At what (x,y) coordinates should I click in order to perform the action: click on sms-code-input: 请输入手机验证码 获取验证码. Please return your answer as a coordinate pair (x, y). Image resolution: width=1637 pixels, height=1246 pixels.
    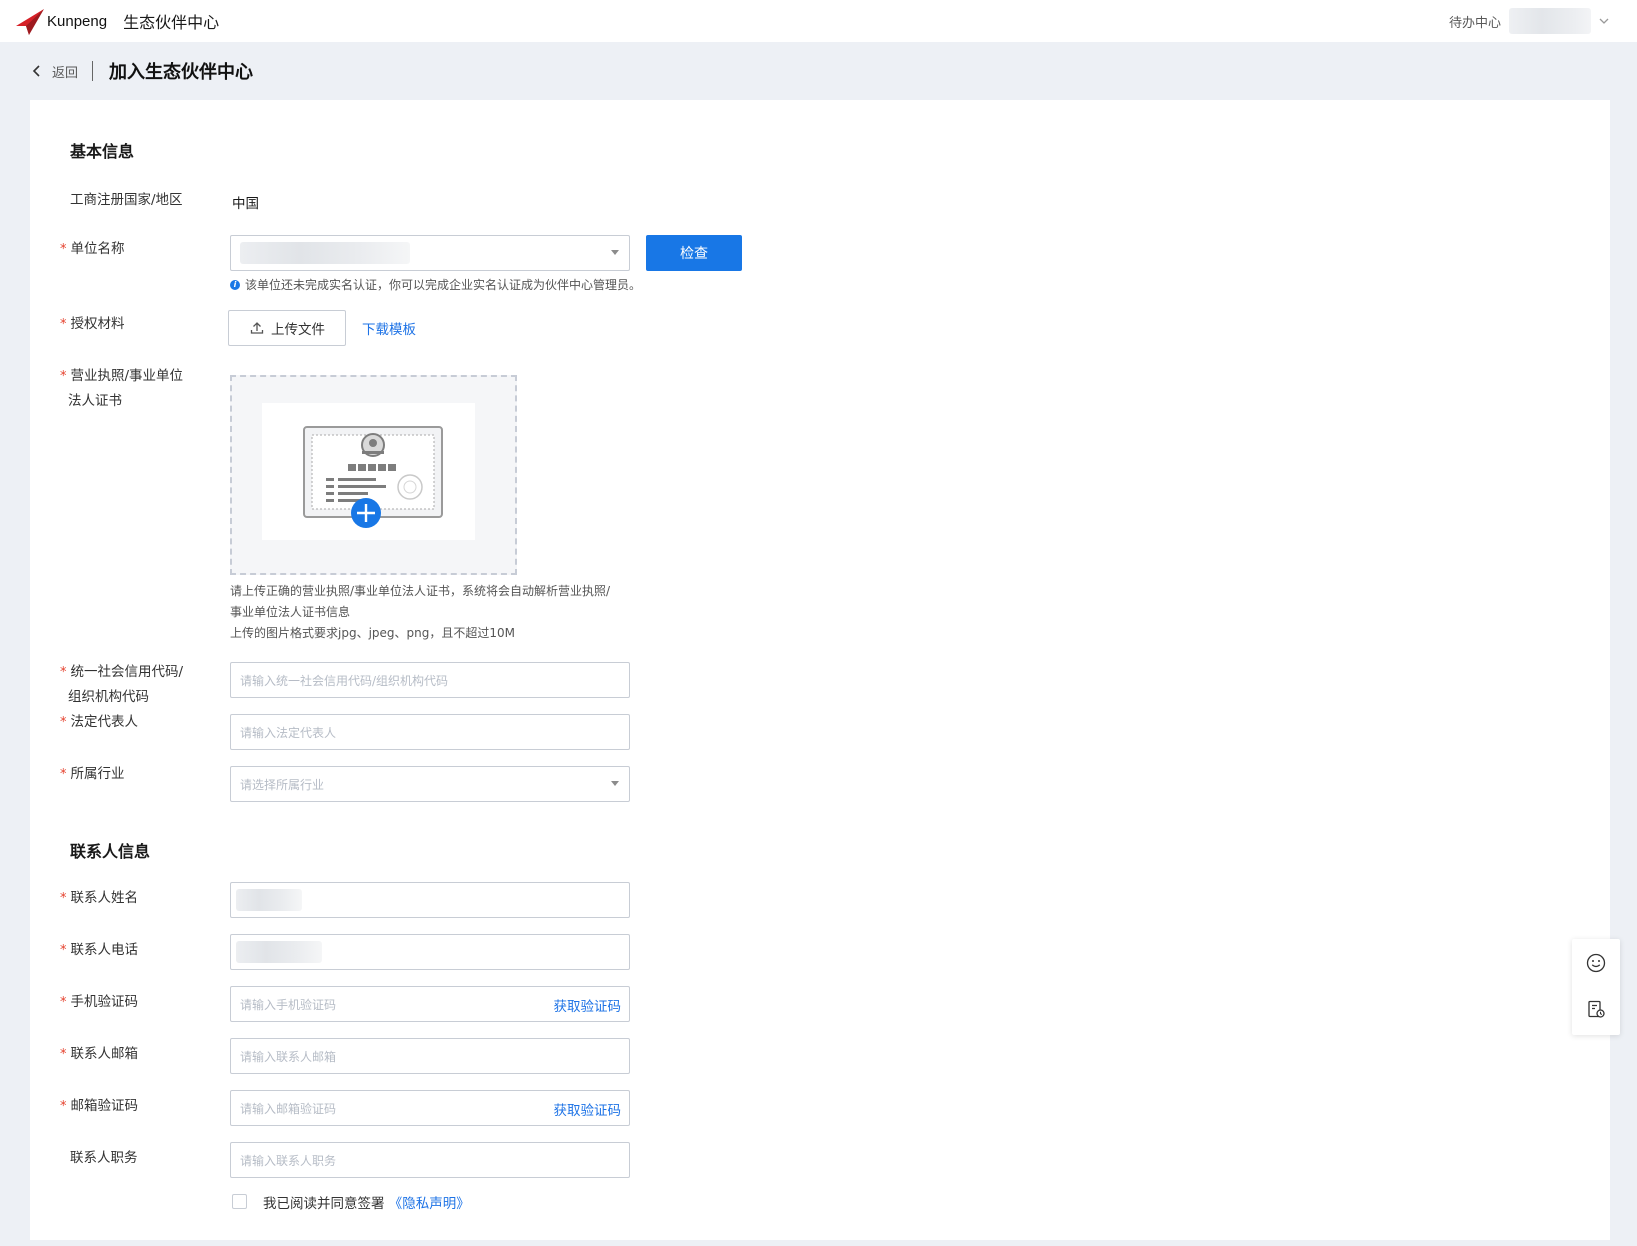
    Looking at the image, I should click on (430, 1004).